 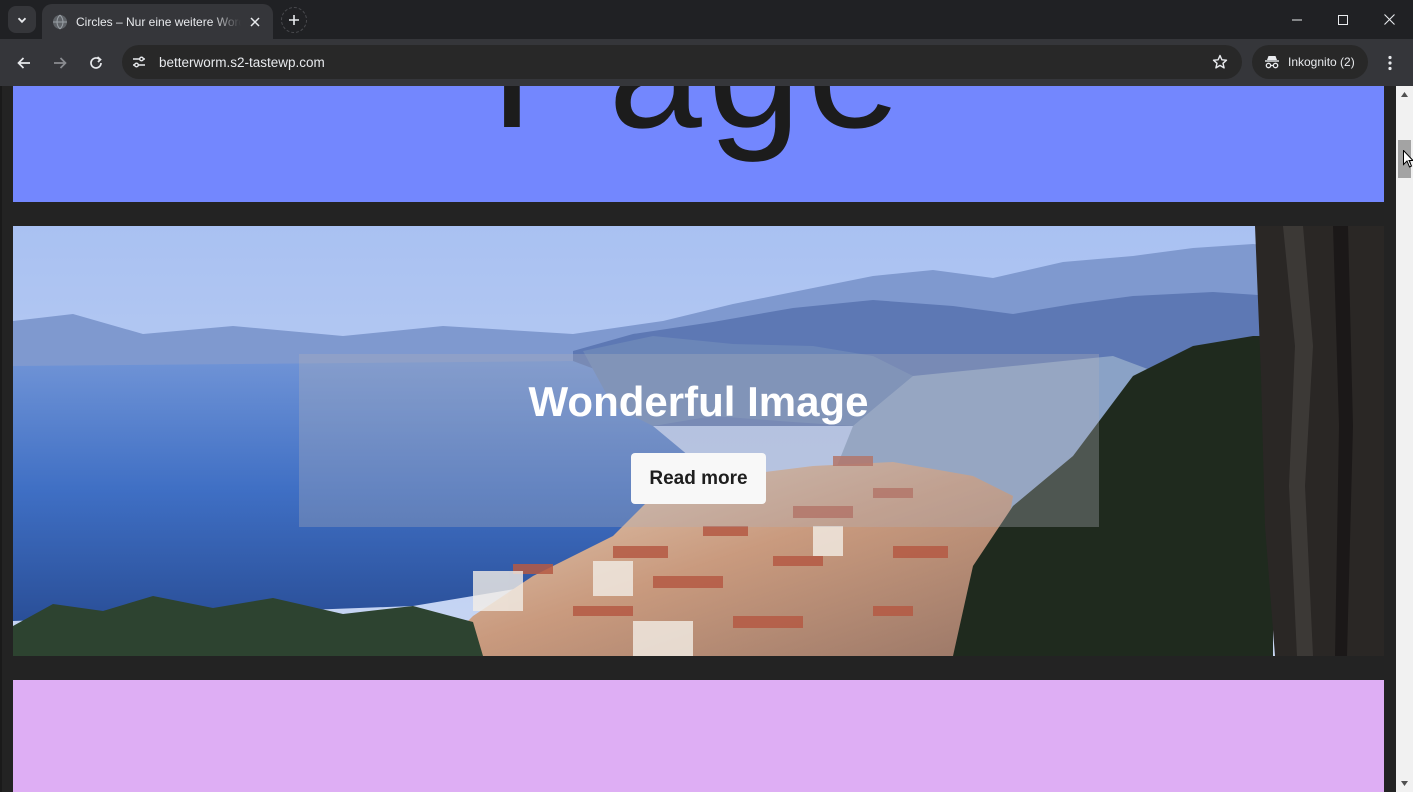 I want to click on close-window-button, so click(x=1389, y=19).